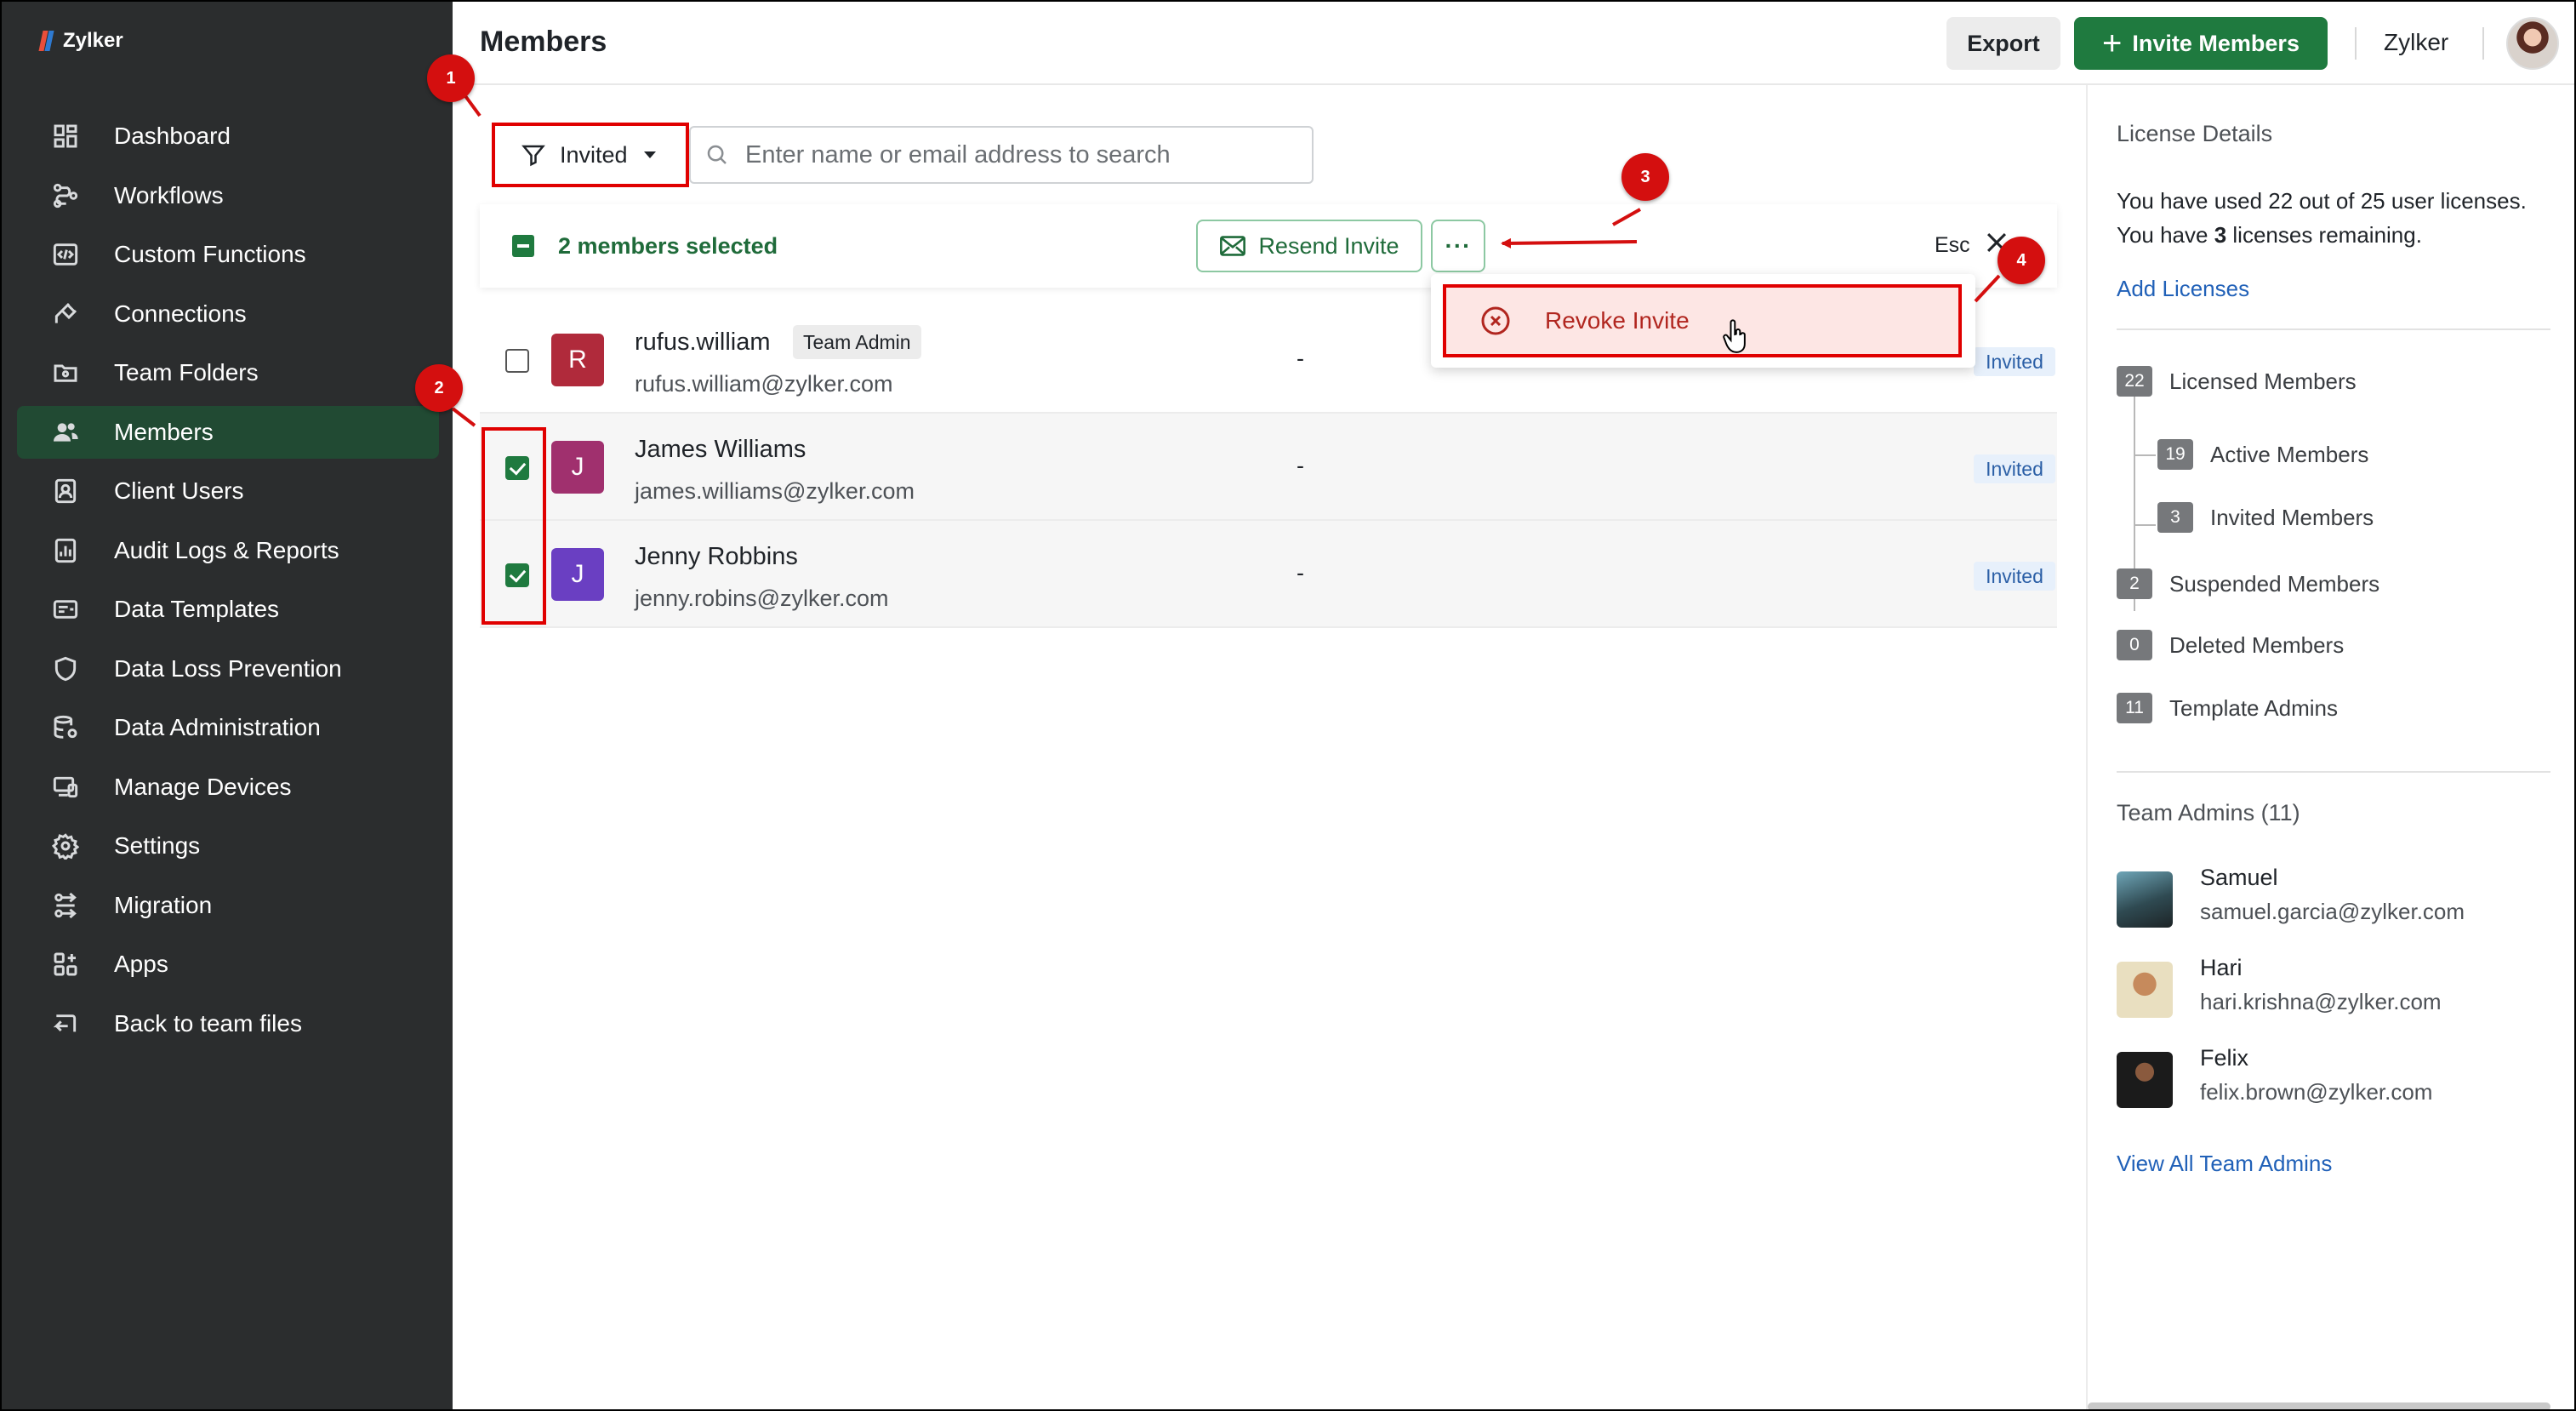 Image resolution: width=2576 pixels, height=1411 pixels. What do you see at coordinates (228, 195) in the screenshot?
I see `sidebar-item-workflows: Workflows` at bounding box center [228, 195].